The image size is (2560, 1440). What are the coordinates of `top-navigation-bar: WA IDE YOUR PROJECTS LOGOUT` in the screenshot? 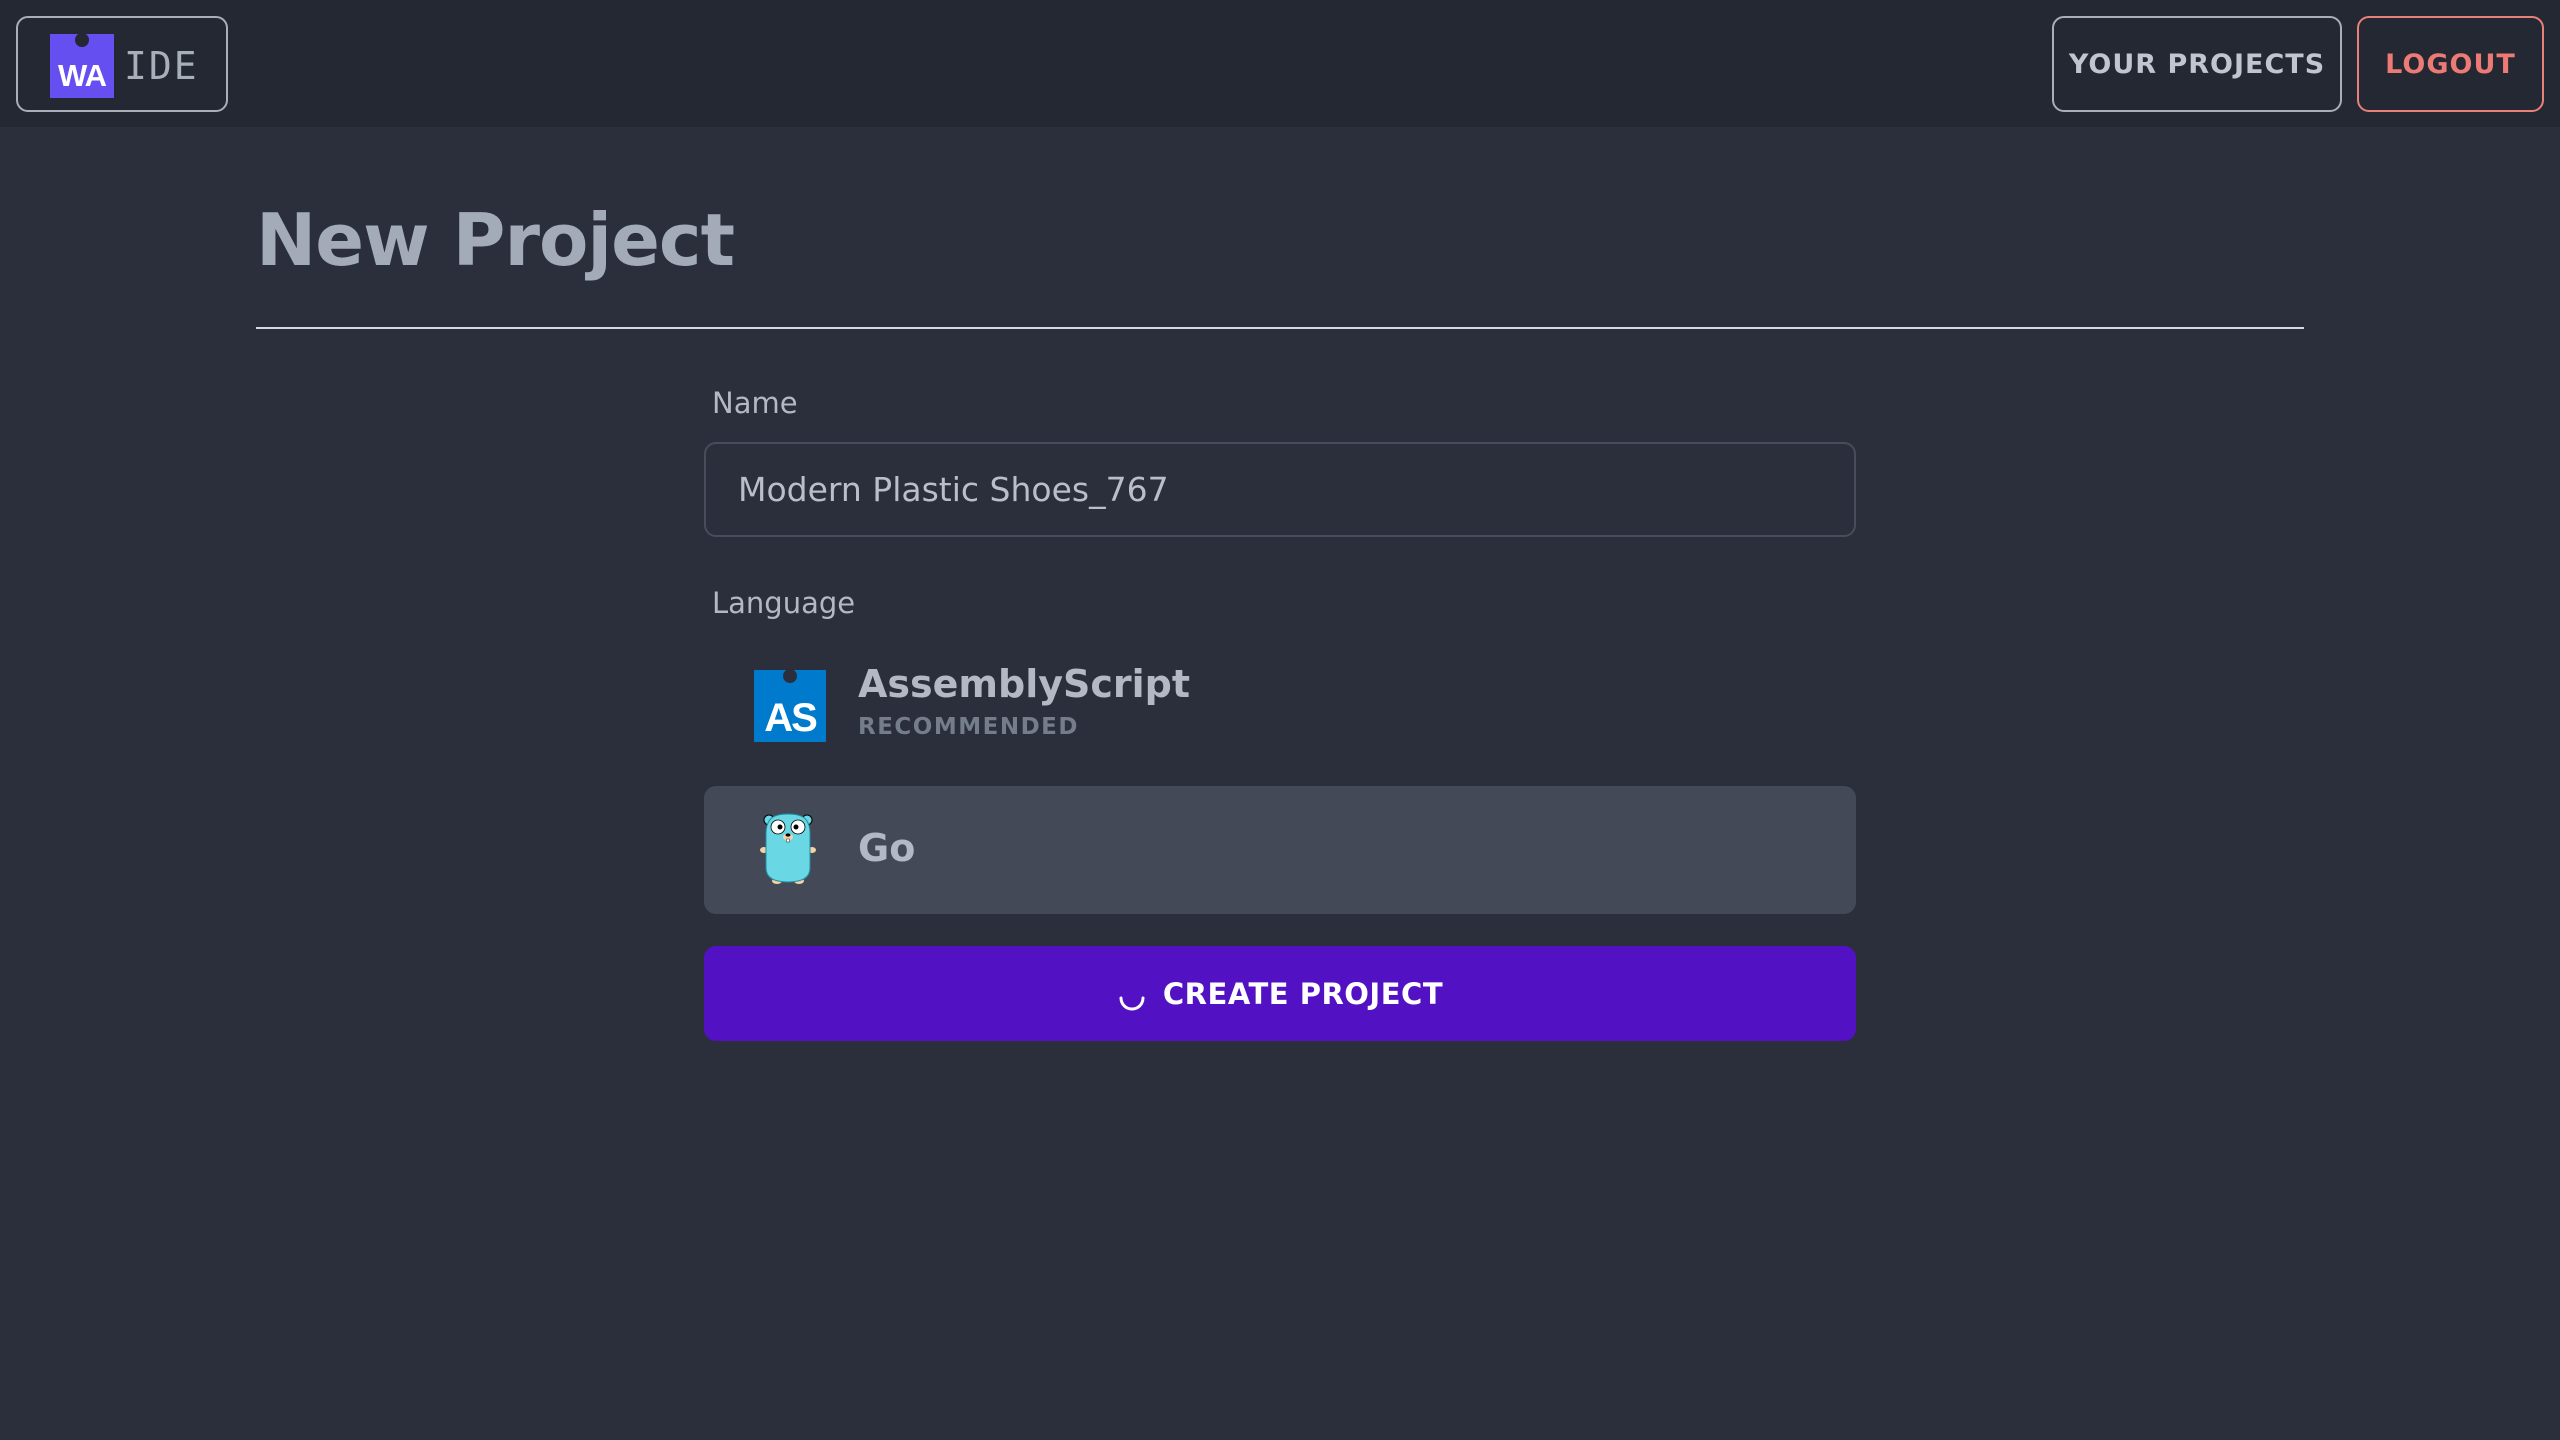 It's located at (1280, 63).